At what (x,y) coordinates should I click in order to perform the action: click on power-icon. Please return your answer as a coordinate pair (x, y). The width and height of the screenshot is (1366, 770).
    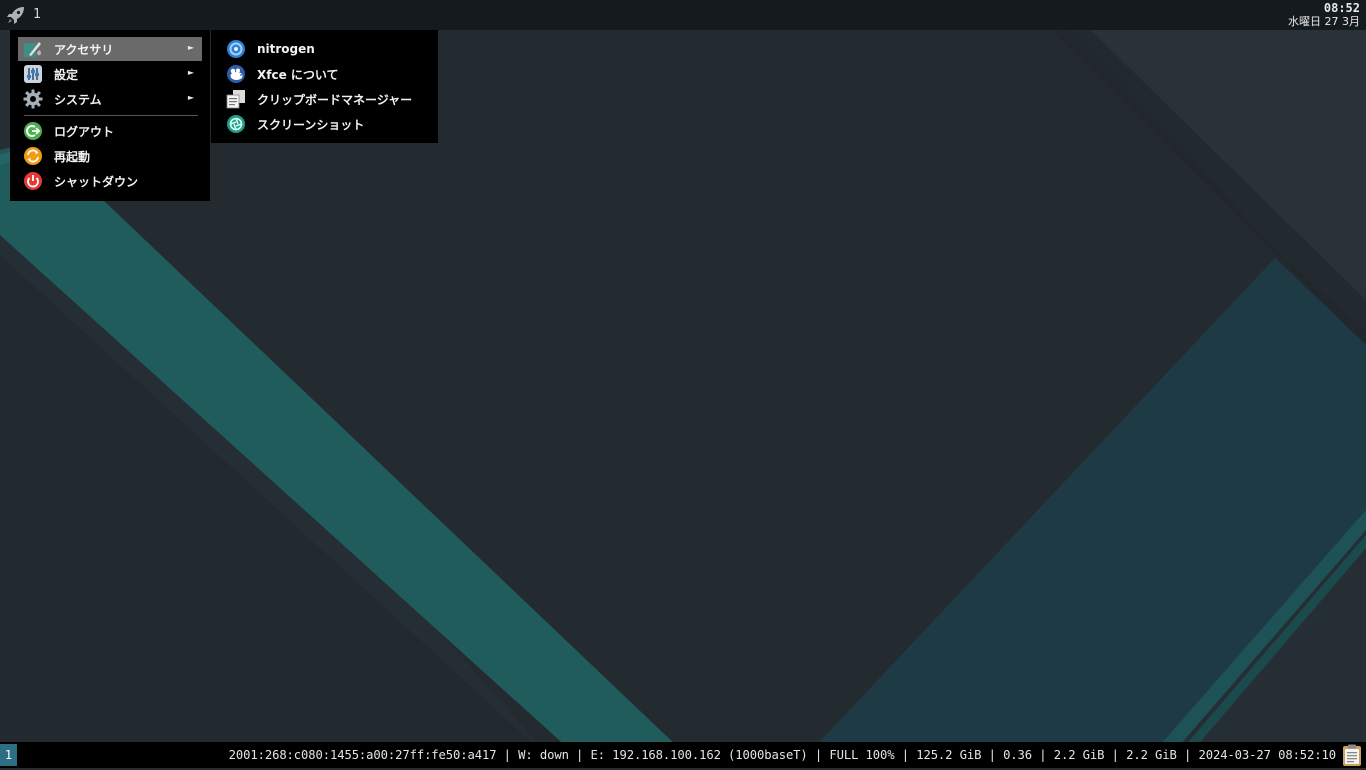
    Looking at the image, I should click on (33, 181).